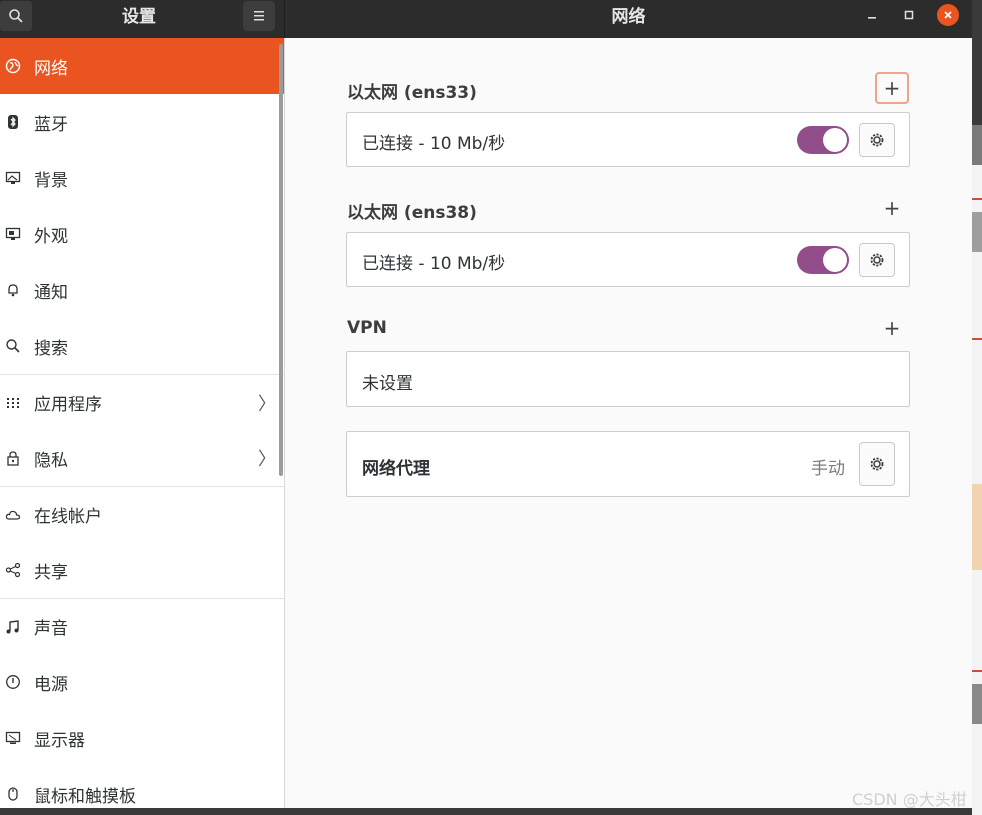  Describe the element at coordinates (13, 122) in the screenshot. I see `bluetooth-icon` at that location.